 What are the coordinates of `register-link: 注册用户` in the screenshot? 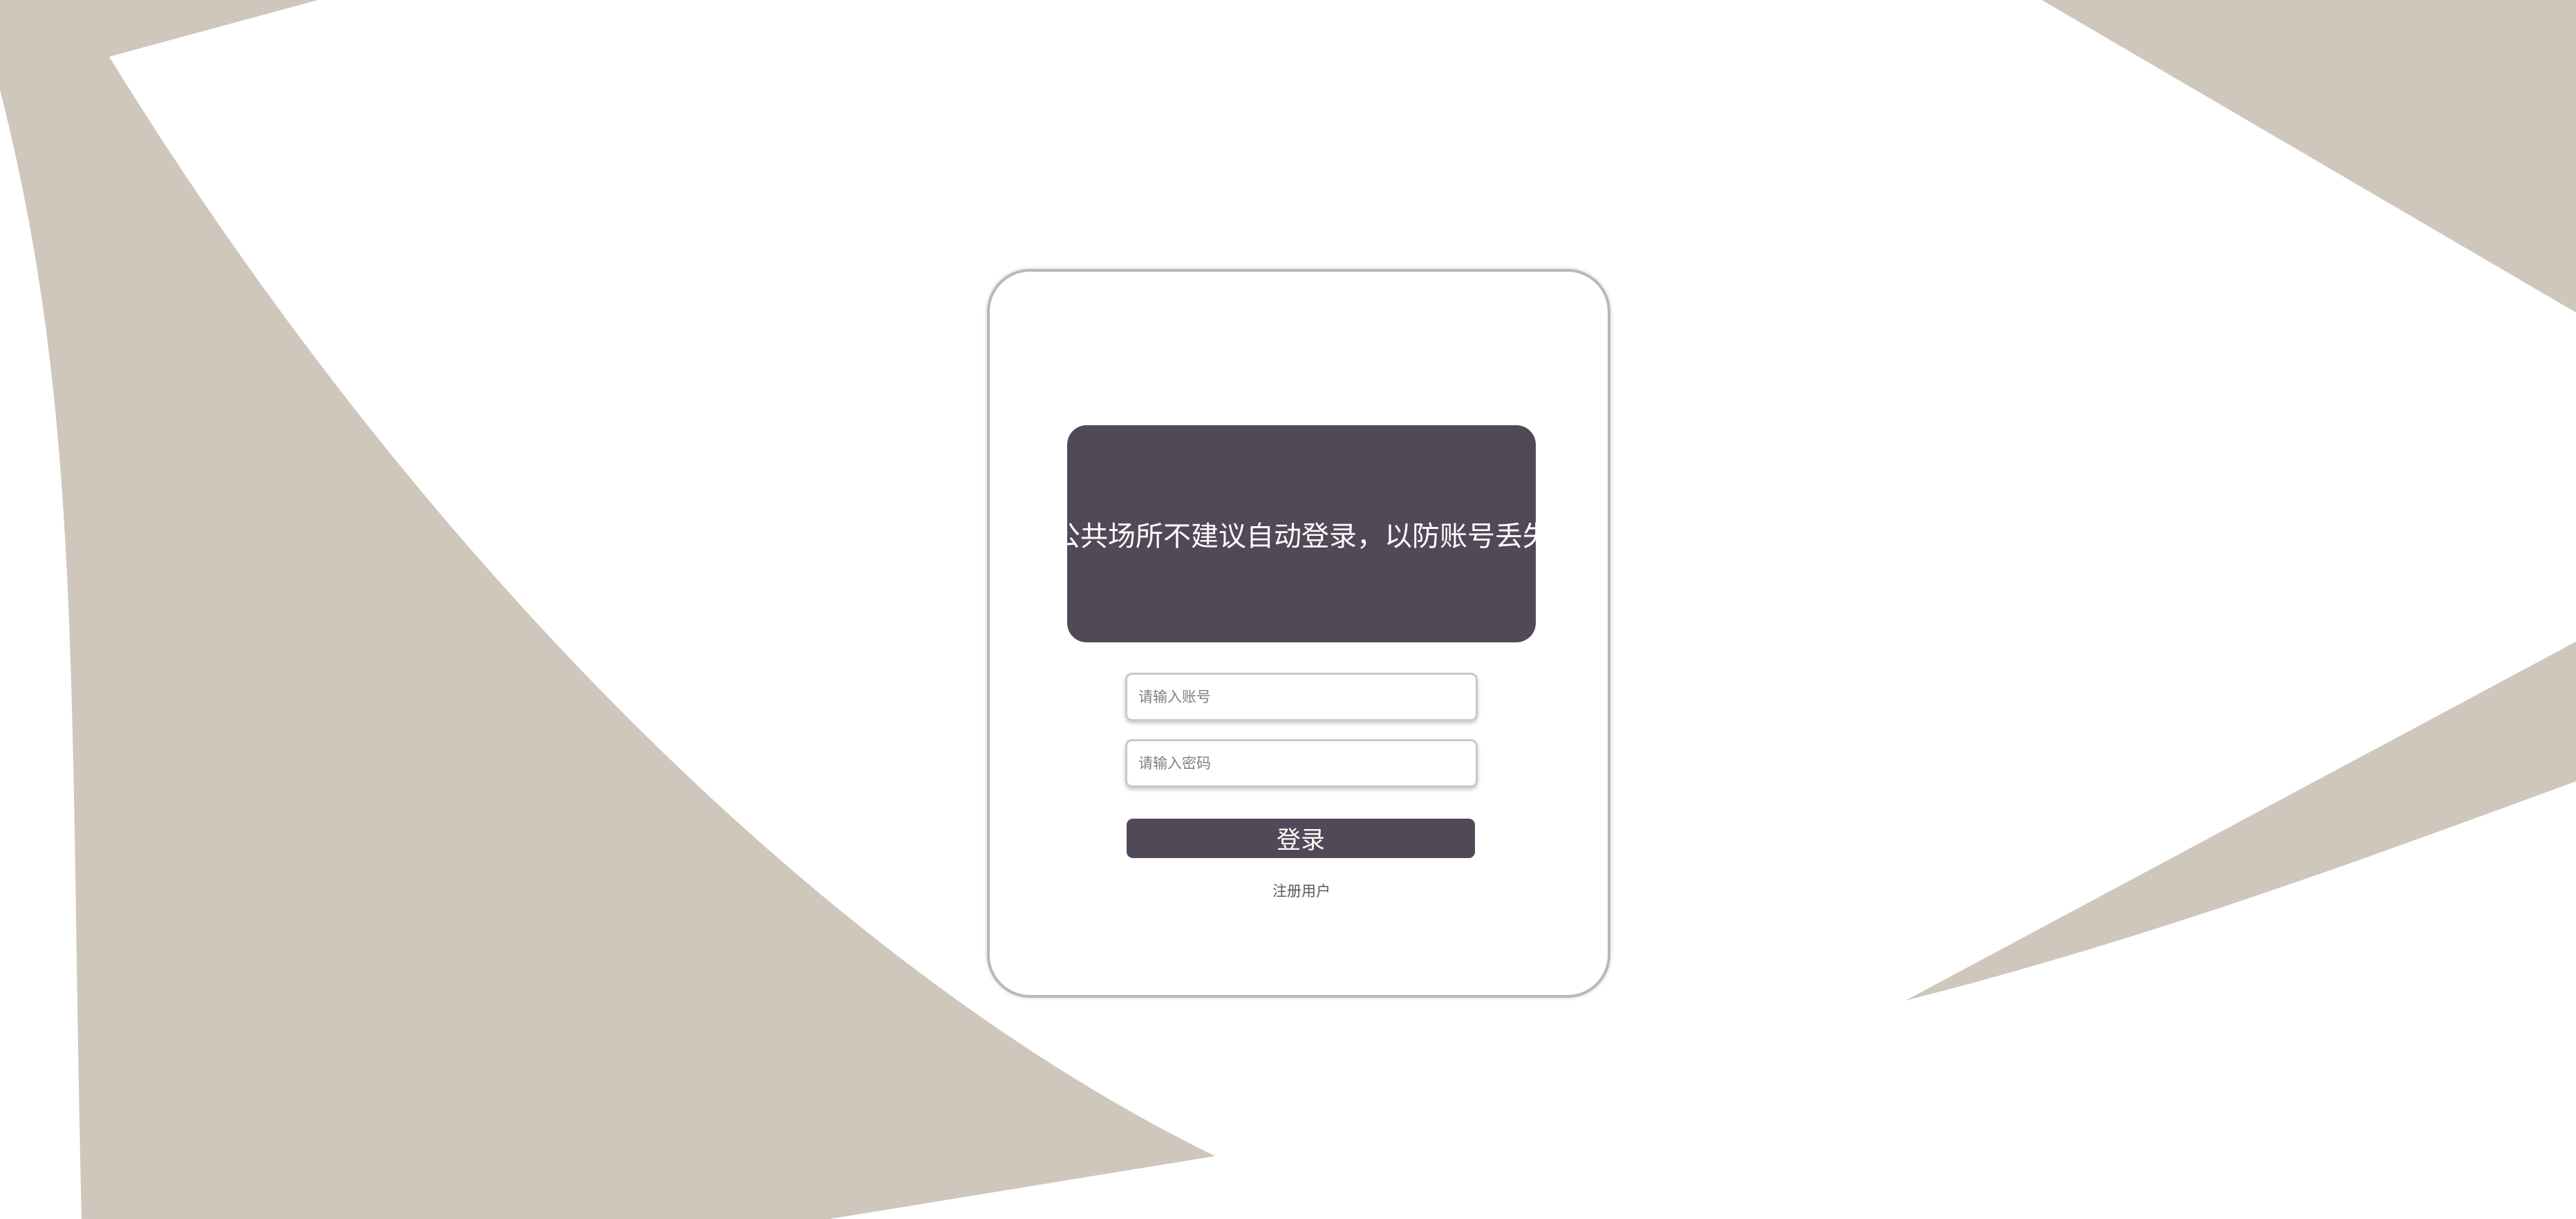 It's located at (1301, 890).